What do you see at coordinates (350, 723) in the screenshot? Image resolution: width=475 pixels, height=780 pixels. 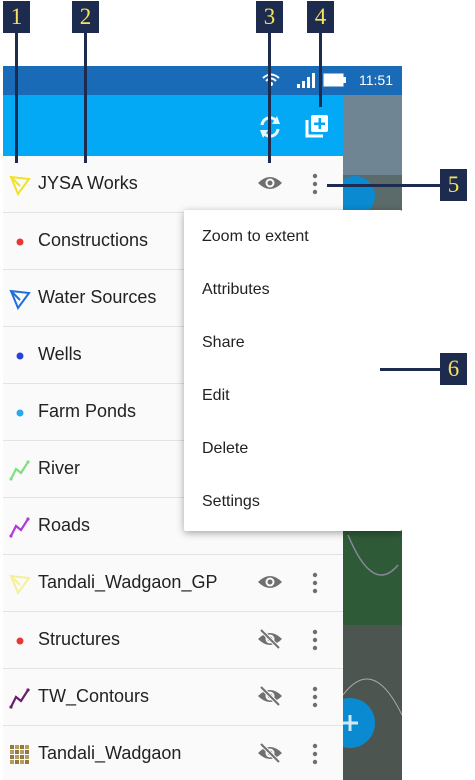 I see `plus-icon` at bounding box center [350, 723].